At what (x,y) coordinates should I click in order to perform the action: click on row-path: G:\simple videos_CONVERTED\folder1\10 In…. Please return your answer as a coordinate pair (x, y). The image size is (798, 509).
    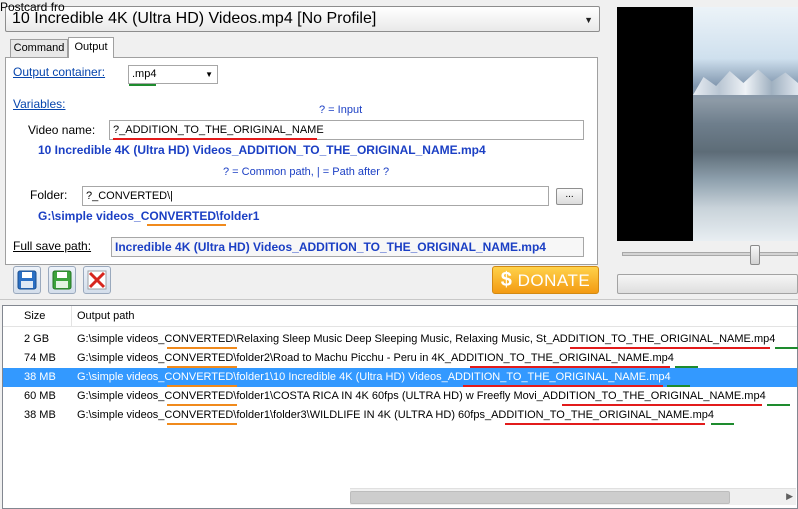
    Looking at the image, I should click on (374, 377).